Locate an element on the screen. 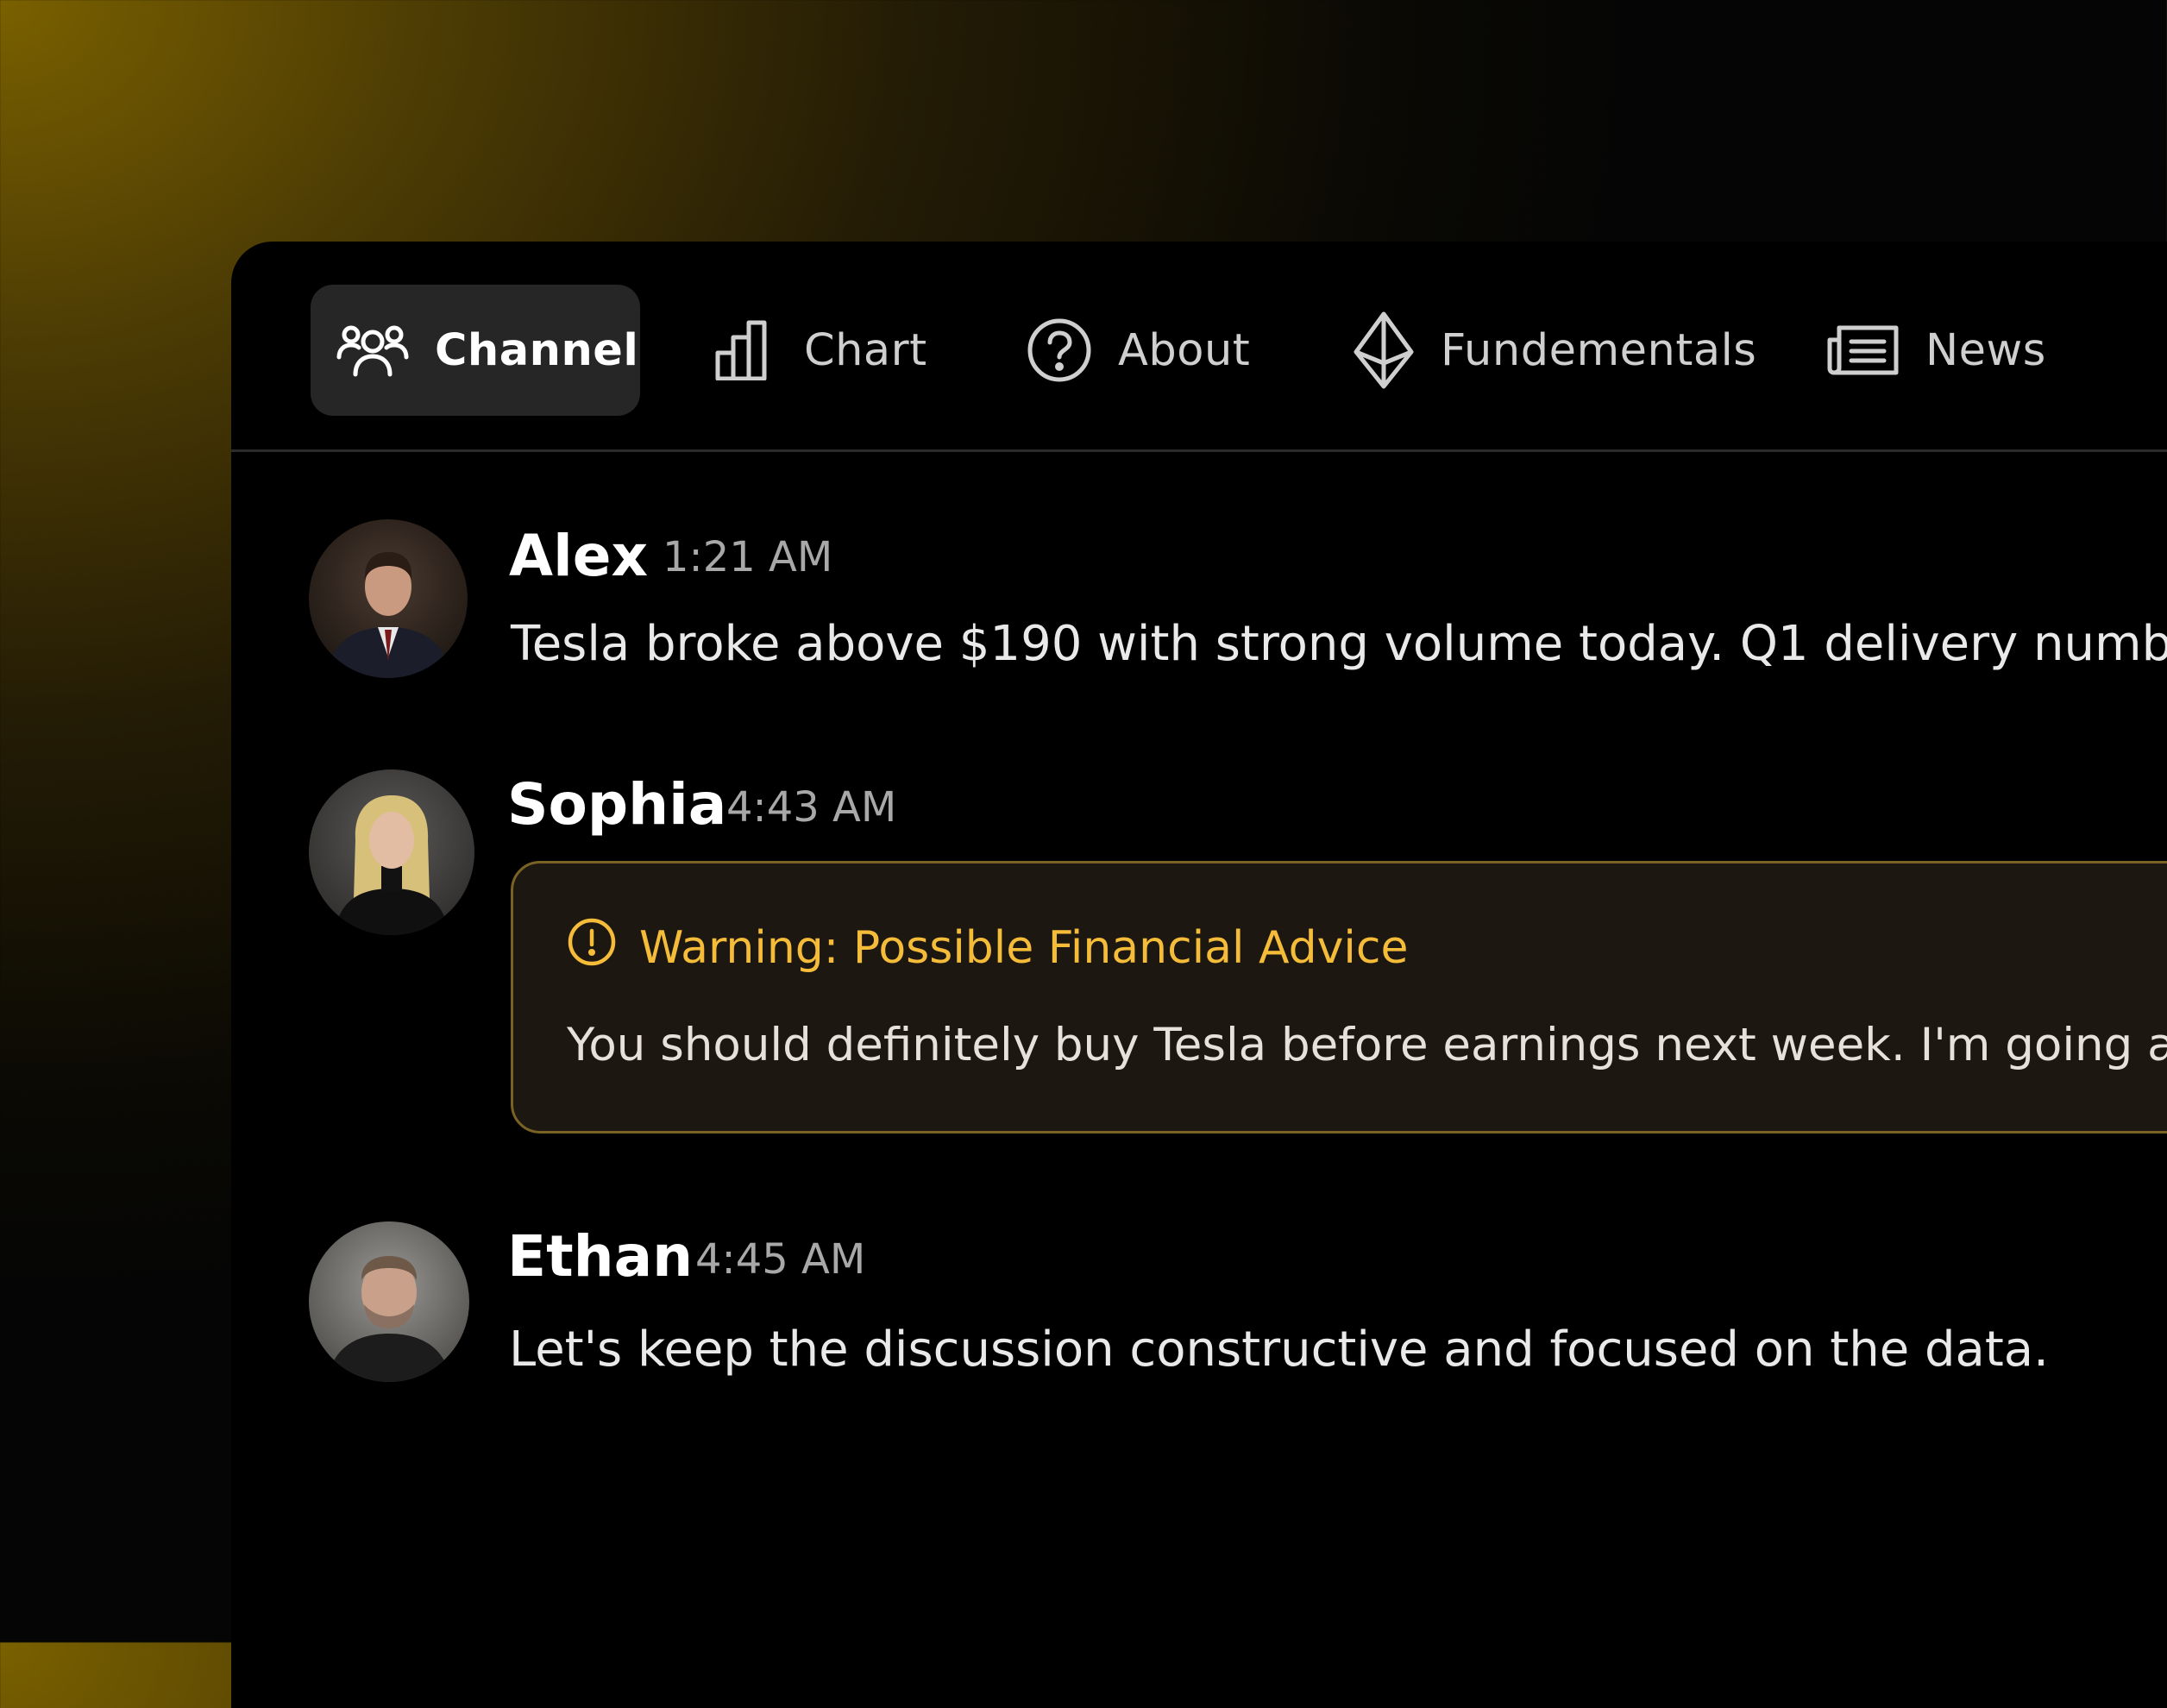 This screenshot has width=2167, height=1708. question-circle-icon is located at coordinates (1059, 350).